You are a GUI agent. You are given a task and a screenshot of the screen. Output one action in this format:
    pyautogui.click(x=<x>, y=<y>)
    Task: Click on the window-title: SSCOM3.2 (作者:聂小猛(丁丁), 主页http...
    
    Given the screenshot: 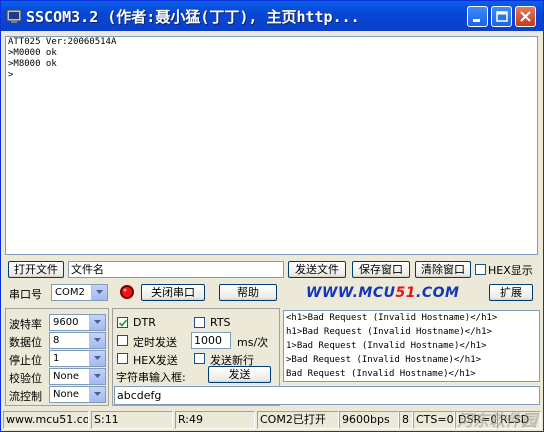 What is the action you would take?
    pyautogui.click(x=193, y=17)
    